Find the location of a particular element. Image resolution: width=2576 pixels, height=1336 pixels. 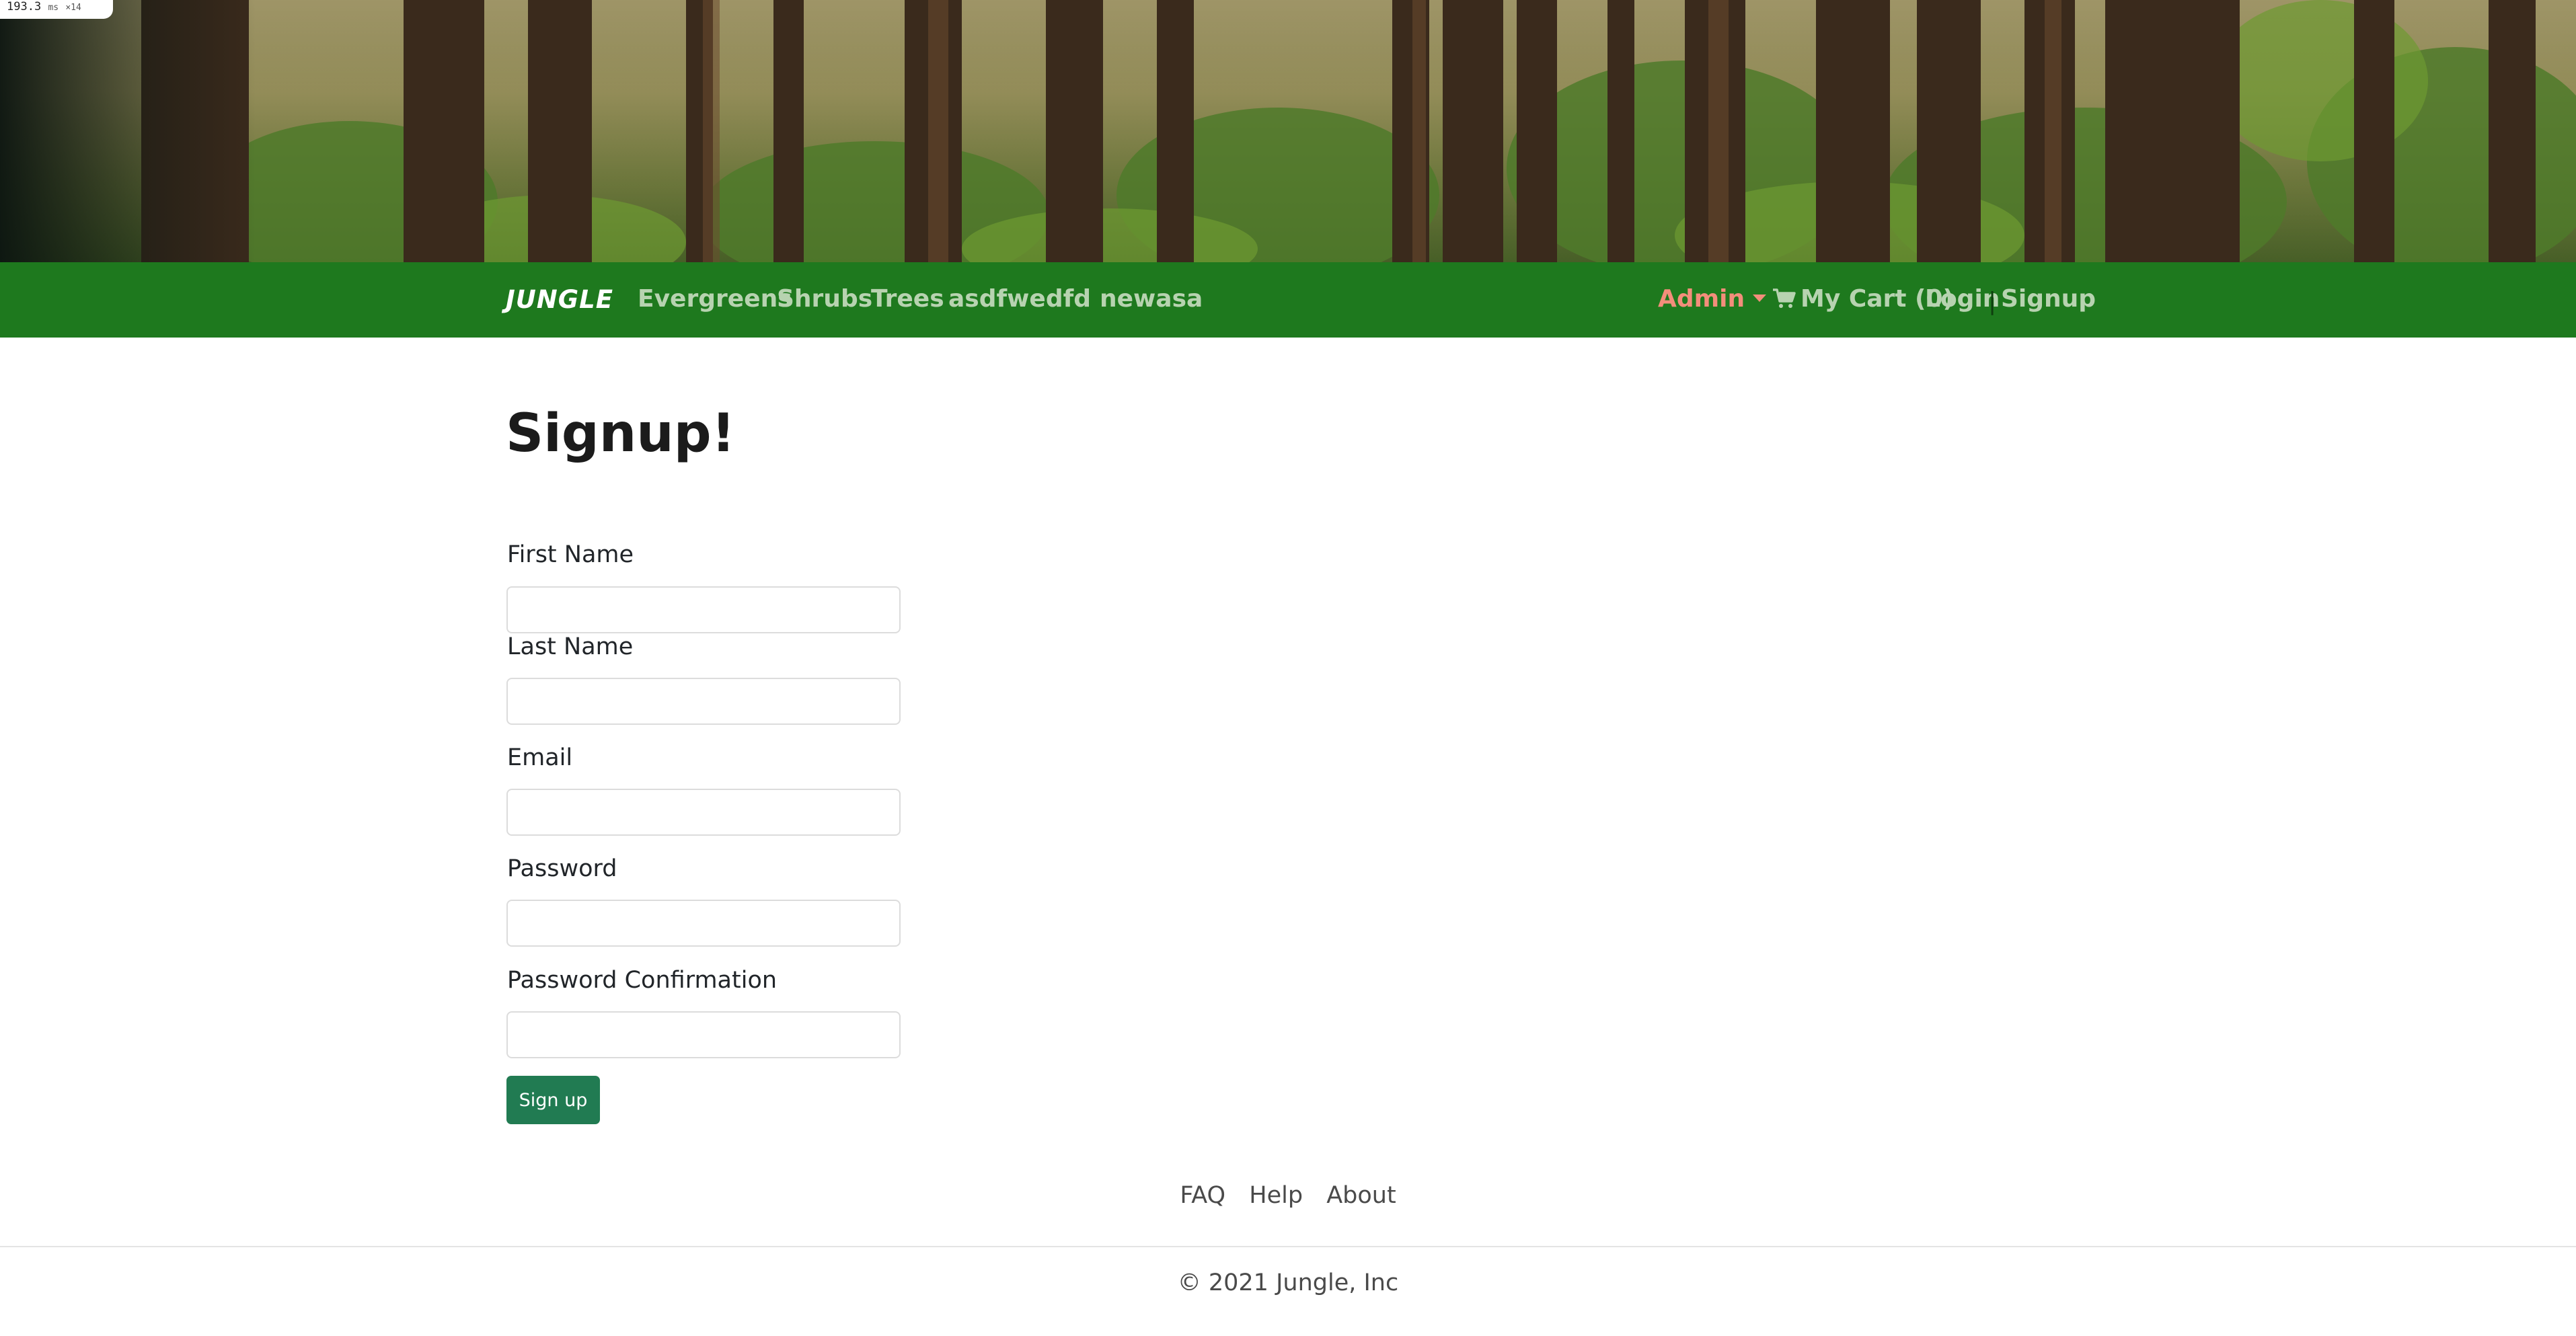

first-name-label: First Name is located at coordinates (570, 554).